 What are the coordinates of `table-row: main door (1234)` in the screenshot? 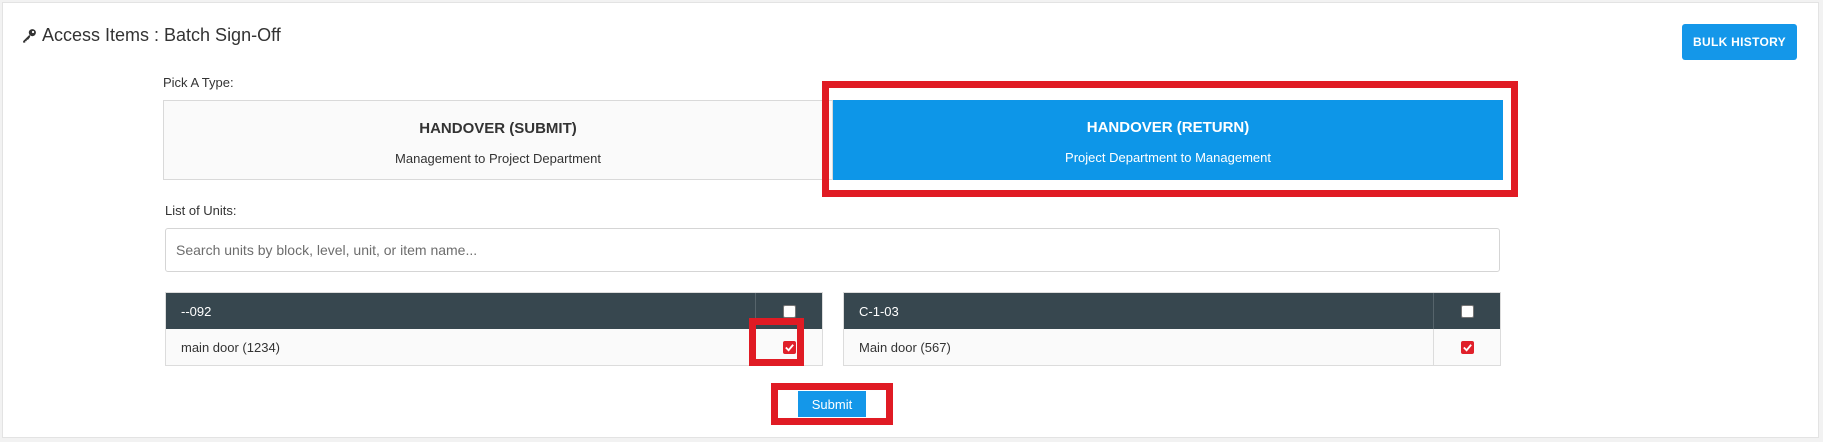 It's located at (494, 347).